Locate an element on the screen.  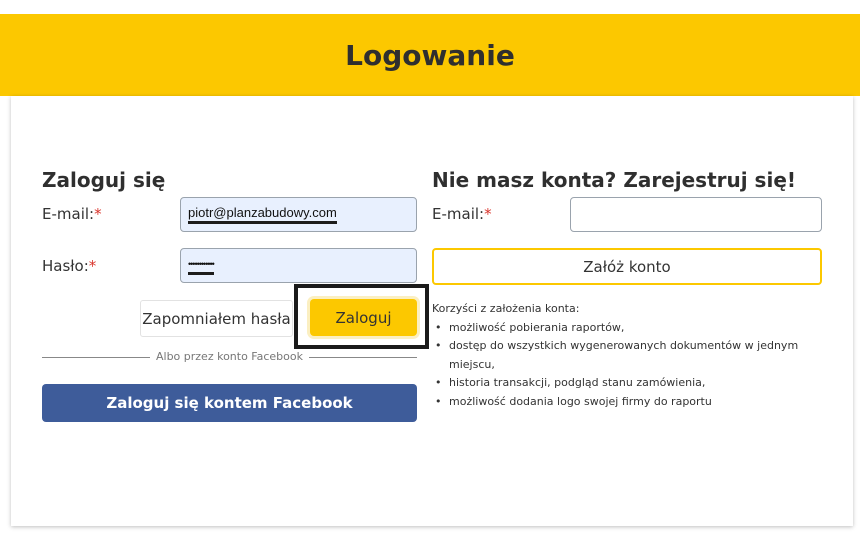
benefit-item: możliwość pobierania raportów, is located at coordinates (637, 328).